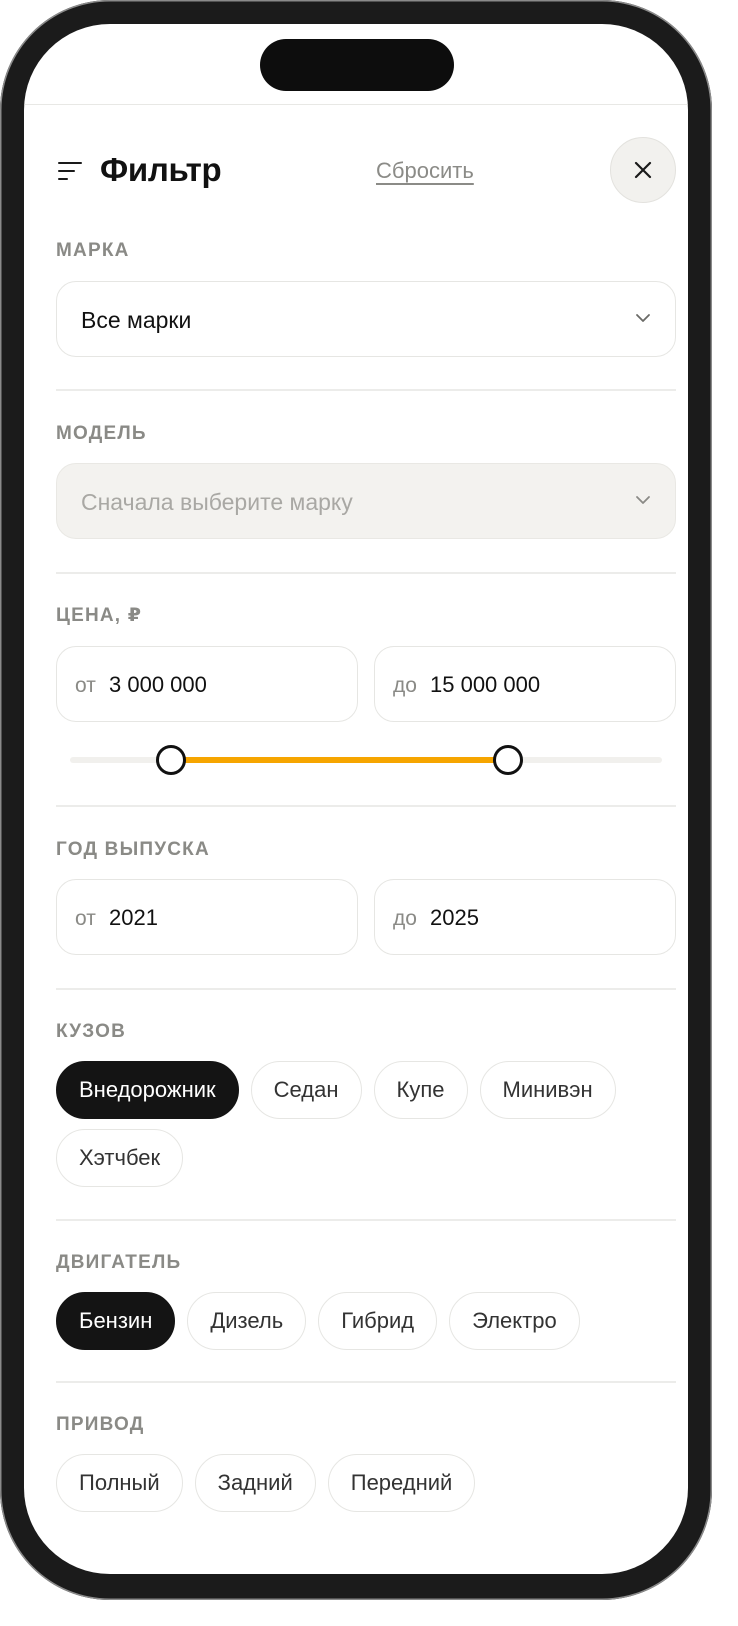 The height and width of the screenshot is (1626, 738). I want to click on year-label: ГОД ВЫПУСКА, so click(133, 849).